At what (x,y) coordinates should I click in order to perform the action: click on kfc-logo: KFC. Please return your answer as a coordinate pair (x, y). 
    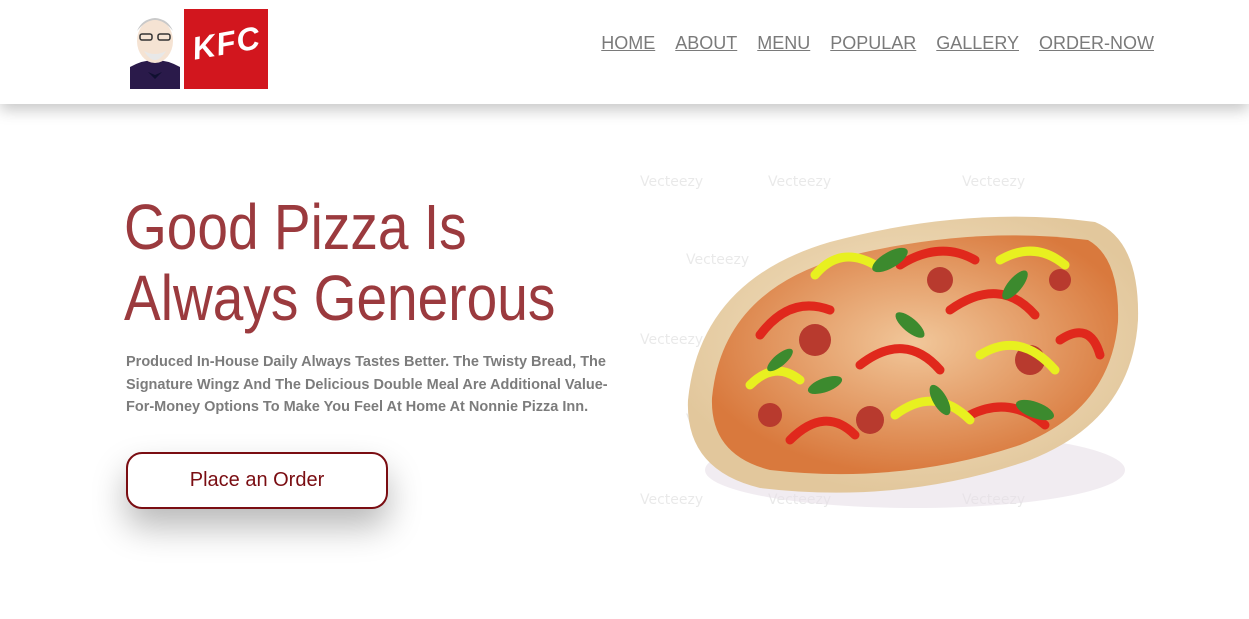
    Looking at the image, I should click on (197, 49).